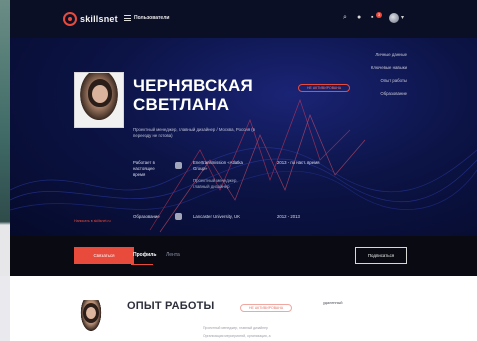 The width and height of the screenshot is (477, 341). What do you see at coordinates (139, 174) in the screenshot?
I see `experience-label-line3: время` at bounding box center [139, 174].